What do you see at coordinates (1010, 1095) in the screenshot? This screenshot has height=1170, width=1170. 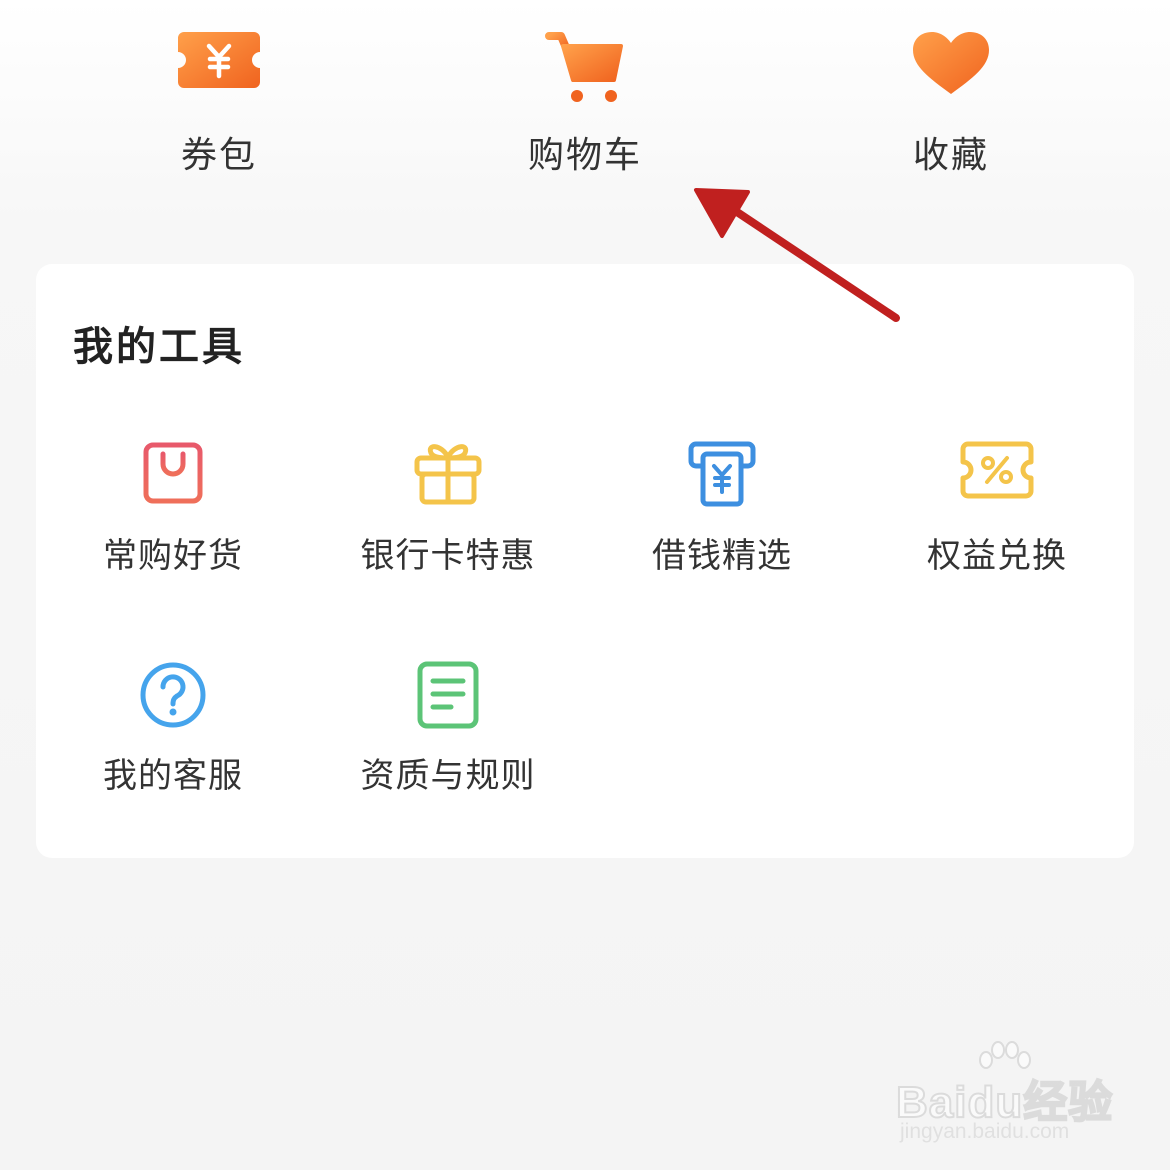 I see `baidu-watermark: Baidu经验 jingyan.baidu.com` at bounding box center [1010, 1095].